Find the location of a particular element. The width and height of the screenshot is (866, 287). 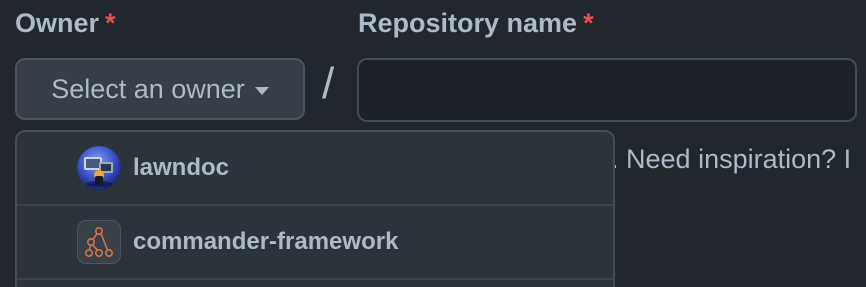

select-owner-button-label: Select an owner is located at coordinates (148, 88).